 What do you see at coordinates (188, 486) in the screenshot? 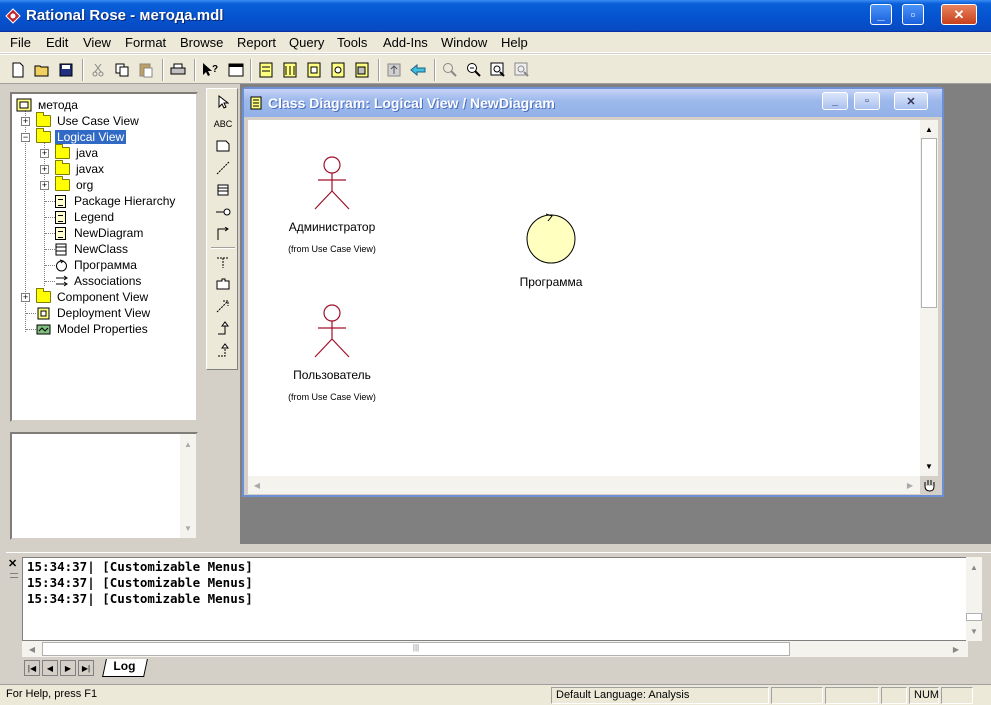
I see `documentation-scrollbar: ▲ ▼` at bounding box center [188, 486].